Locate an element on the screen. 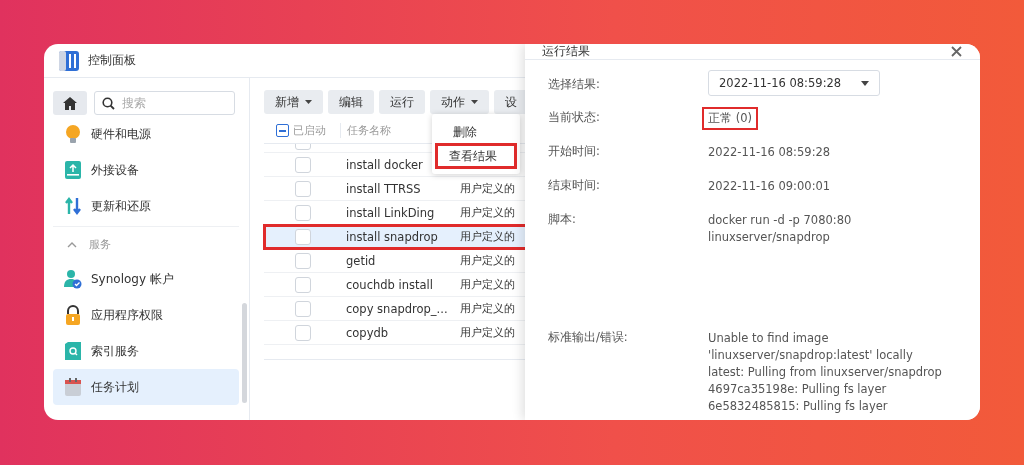 The width and height of the screenshot is (1024, 465). home-button is located at coordinates (70, 103).